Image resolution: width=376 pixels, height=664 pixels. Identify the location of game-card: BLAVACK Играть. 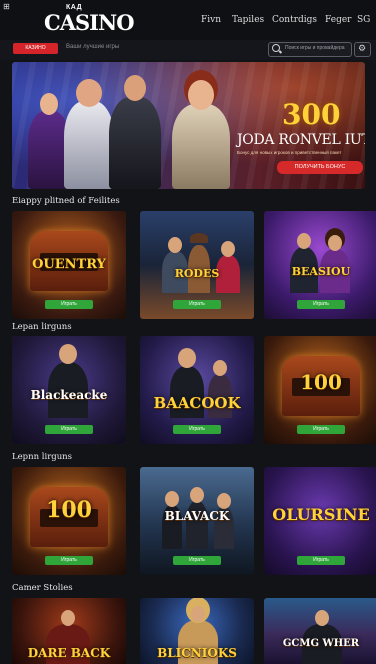
(197, 521).